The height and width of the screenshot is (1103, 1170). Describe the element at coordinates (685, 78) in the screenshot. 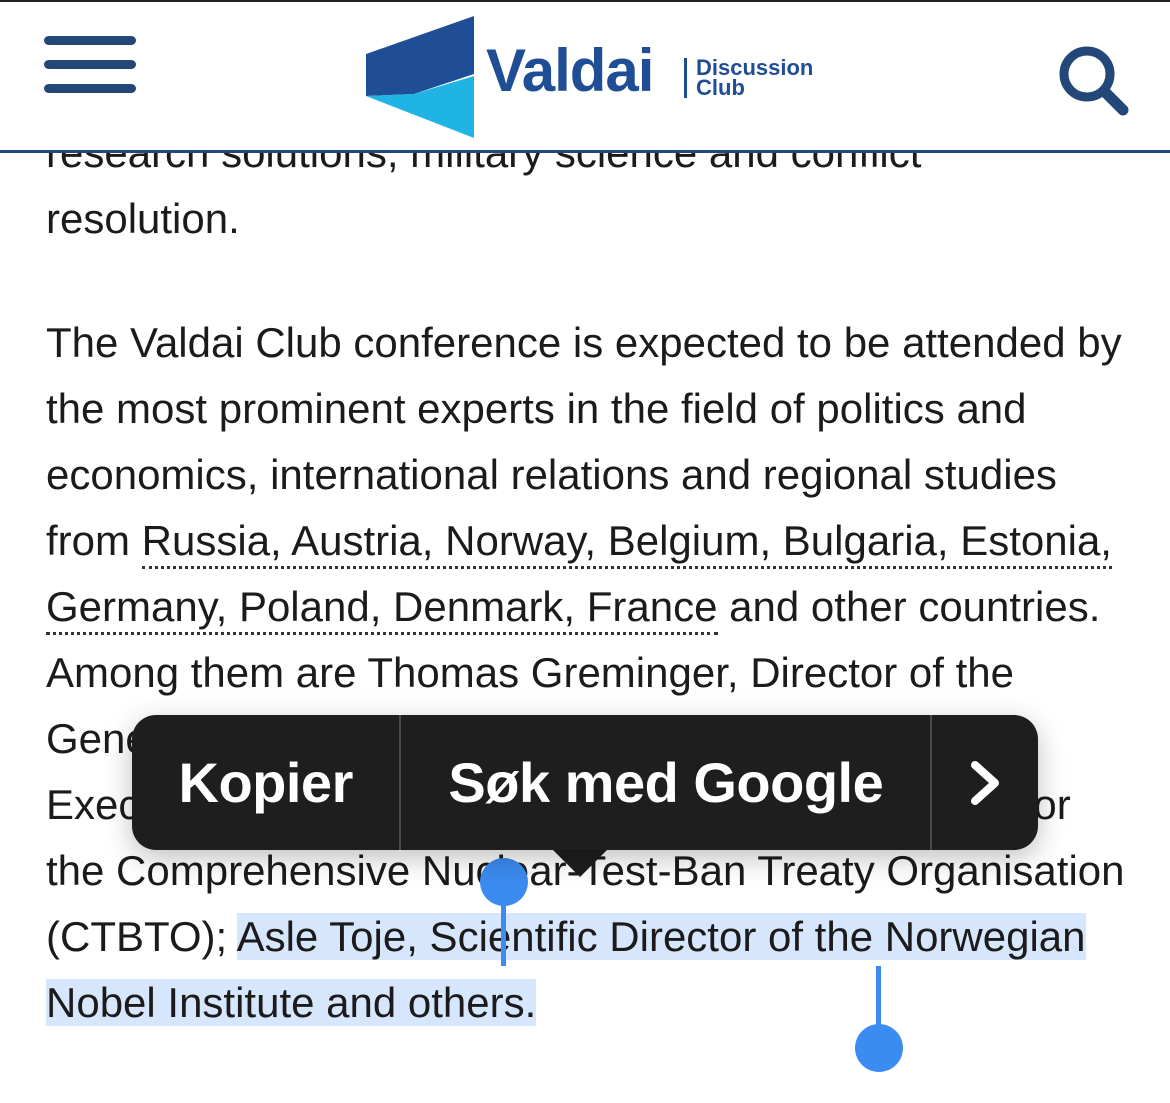

I see `logo-divider` at that location.